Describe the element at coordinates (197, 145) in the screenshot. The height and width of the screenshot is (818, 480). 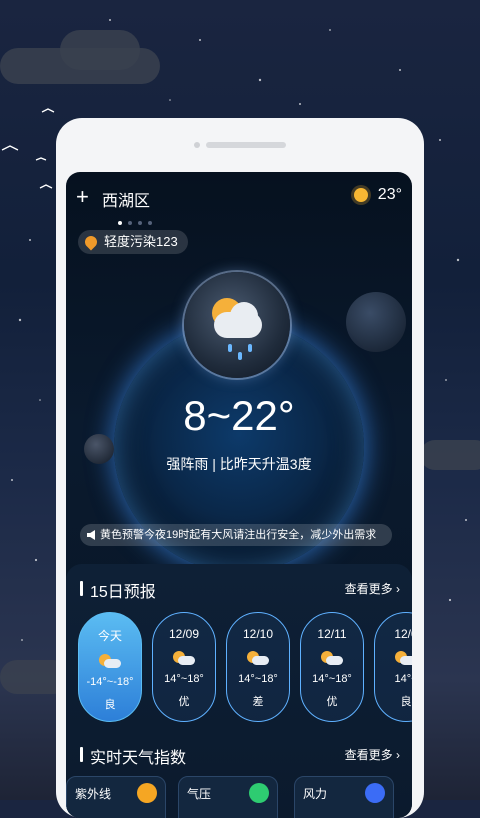
I see `phone-camera` at that location.